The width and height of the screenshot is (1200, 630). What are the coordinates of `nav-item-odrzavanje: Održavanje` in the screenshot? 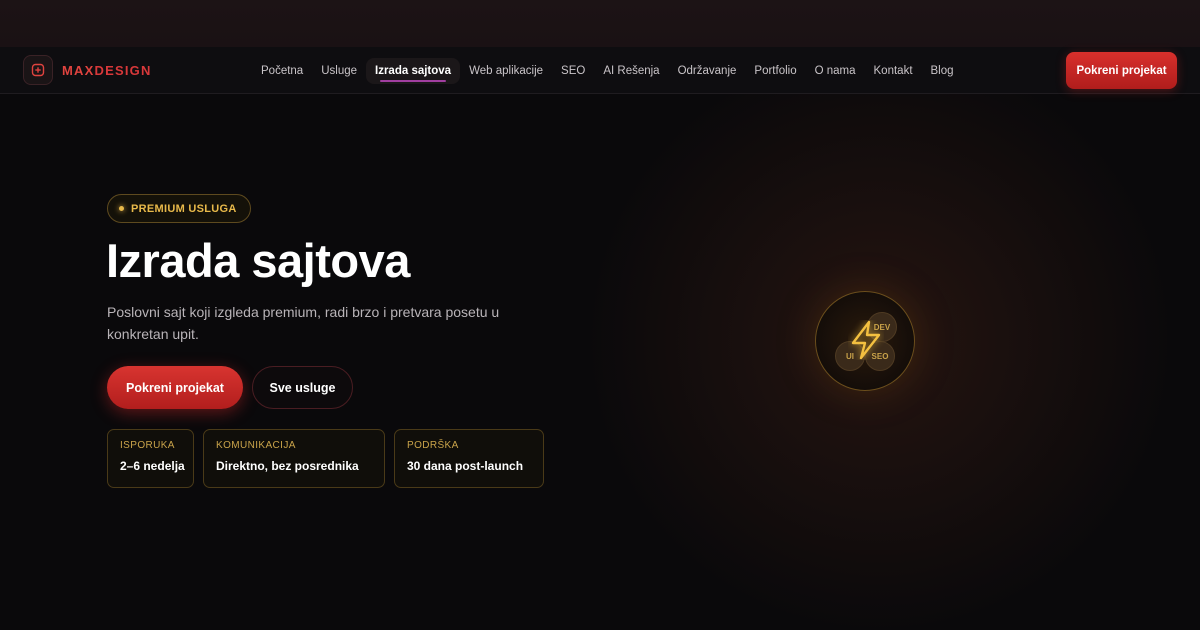 It's located at (707, 71).